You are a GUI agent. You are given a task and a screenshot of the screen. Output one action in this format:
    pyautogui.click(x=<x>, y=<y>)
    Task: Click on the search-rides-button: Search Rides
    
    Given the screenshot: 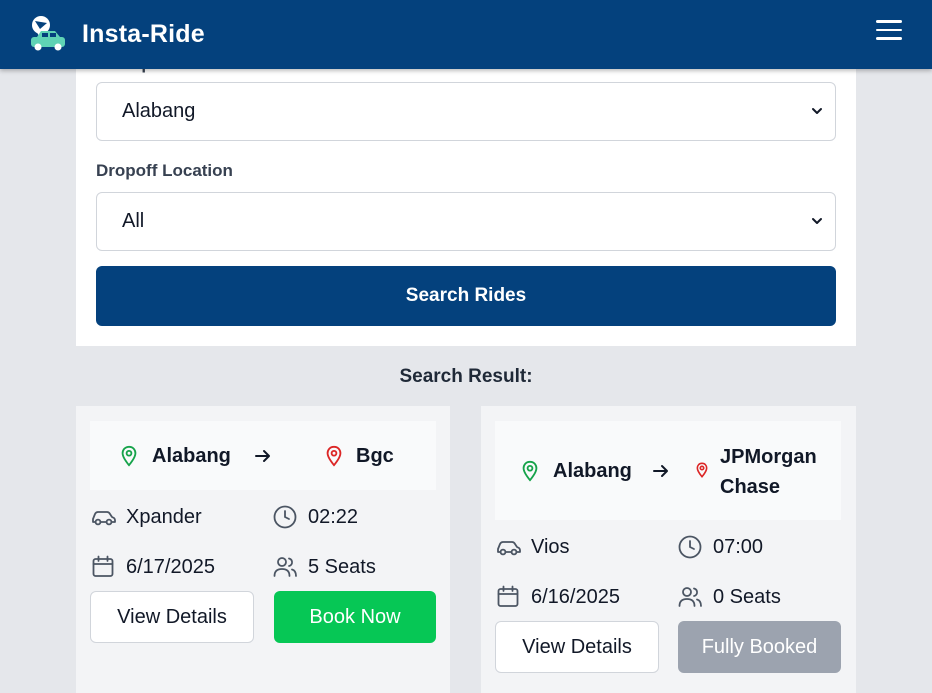 What is the action you would take?
    pyautogui.click(x=466, y=296)
    